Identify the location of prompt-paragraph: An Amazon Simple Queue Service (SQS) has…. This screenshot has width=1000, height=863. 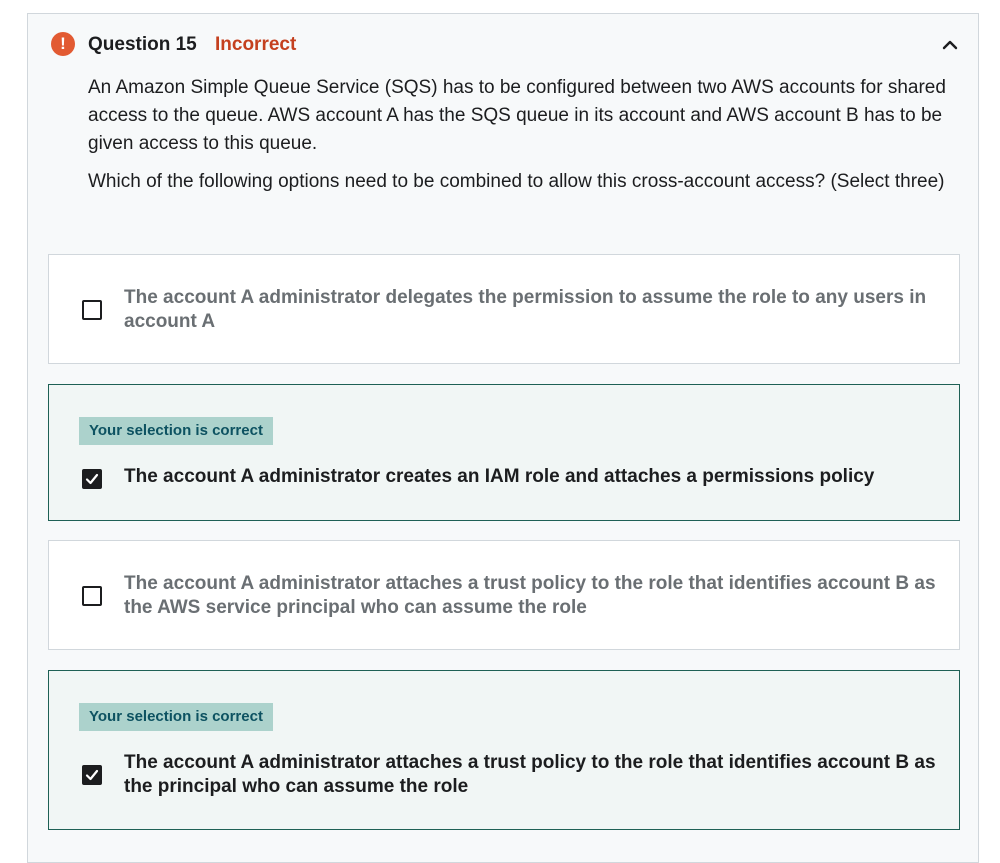
(517, 115).